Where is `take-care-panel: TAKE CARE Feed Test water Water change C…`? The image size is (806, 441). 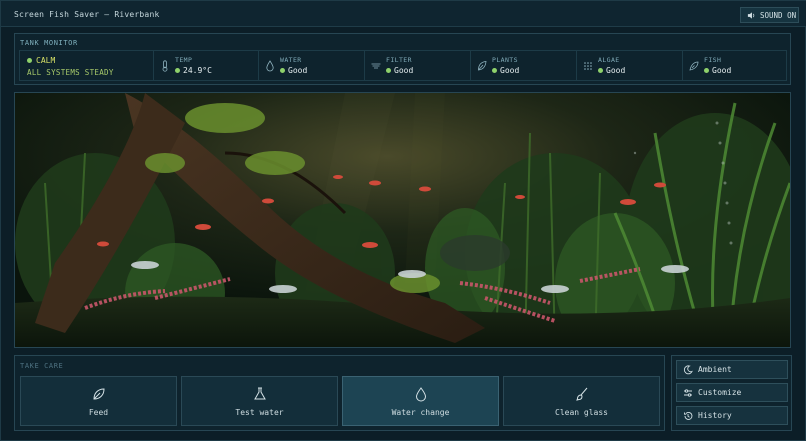
take-care-panel: TAKE CARE Feed Test water Water change C… is located at coordinates (339, 393).